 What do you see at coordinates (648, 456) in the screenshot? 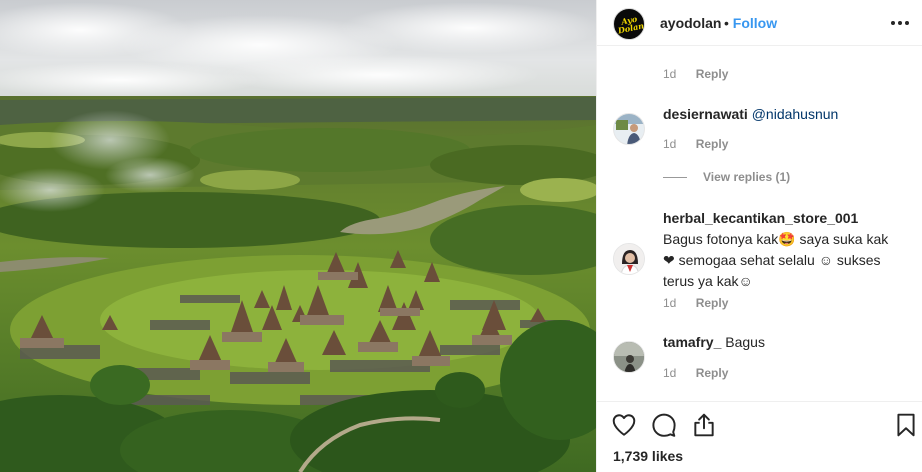
I see `likes-count: 1,739 likes` at bounding box center [648, 456].